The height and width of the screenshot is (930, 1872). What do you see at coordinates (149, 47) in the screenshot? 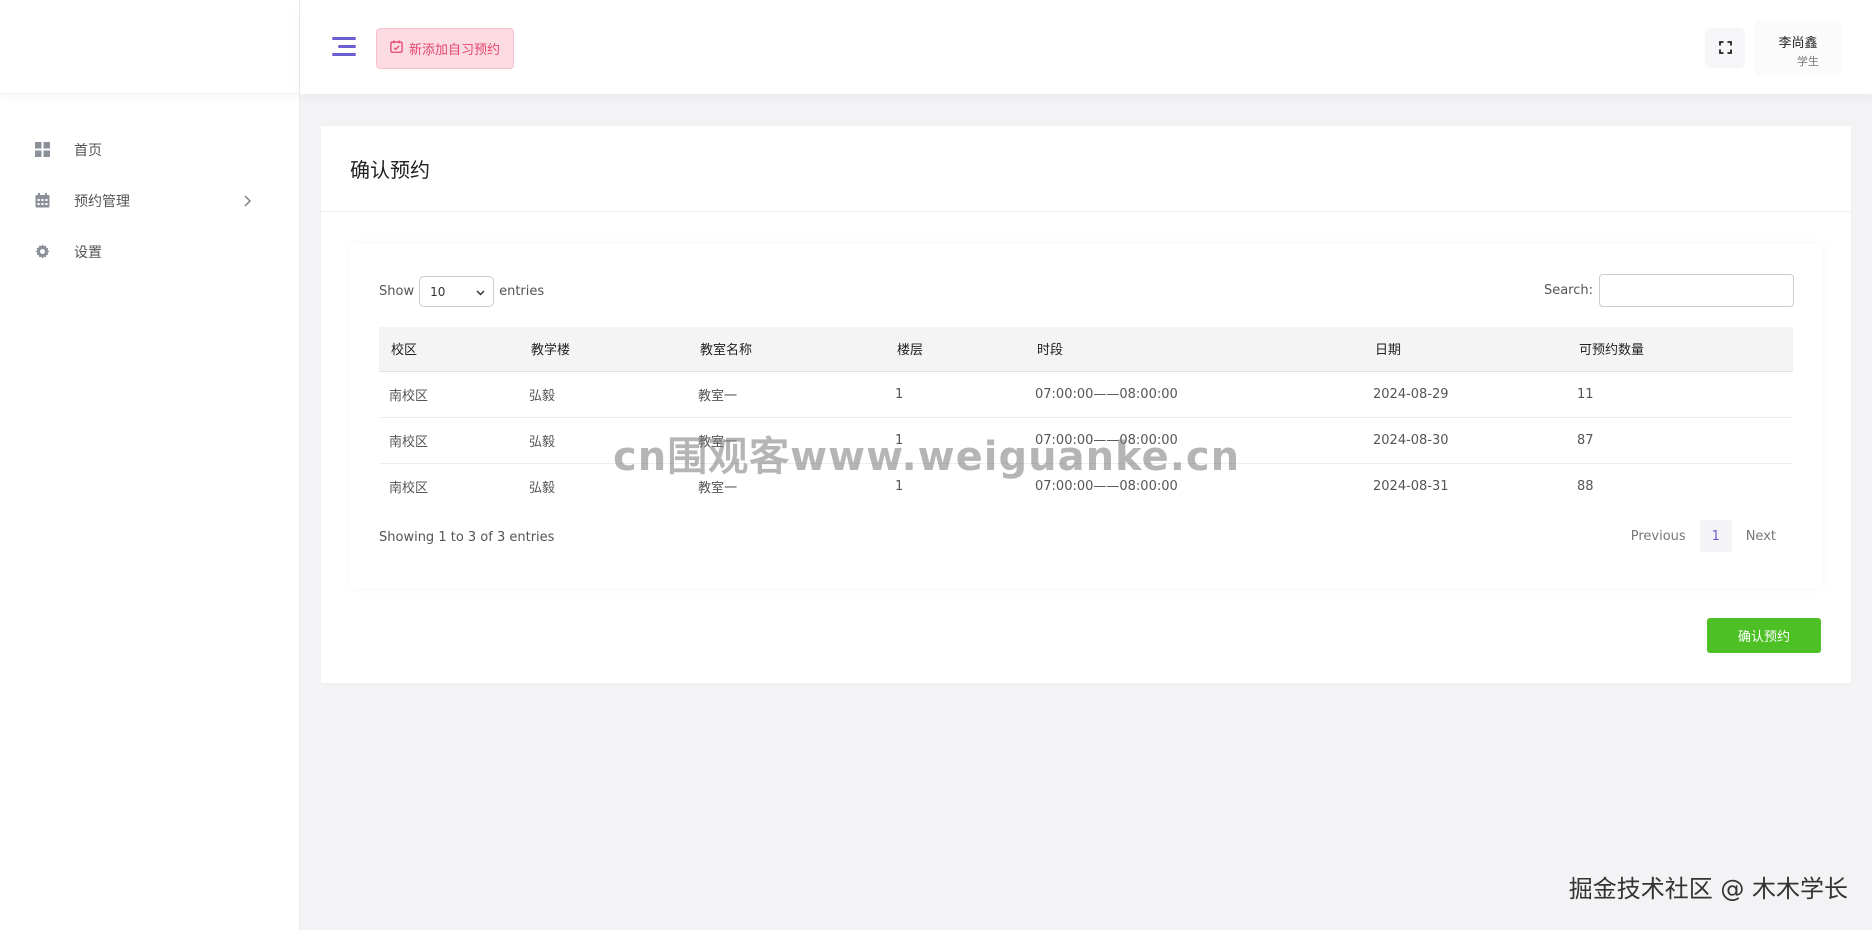
I see `sidebar-logo-area` at bounding box center [149, 47].